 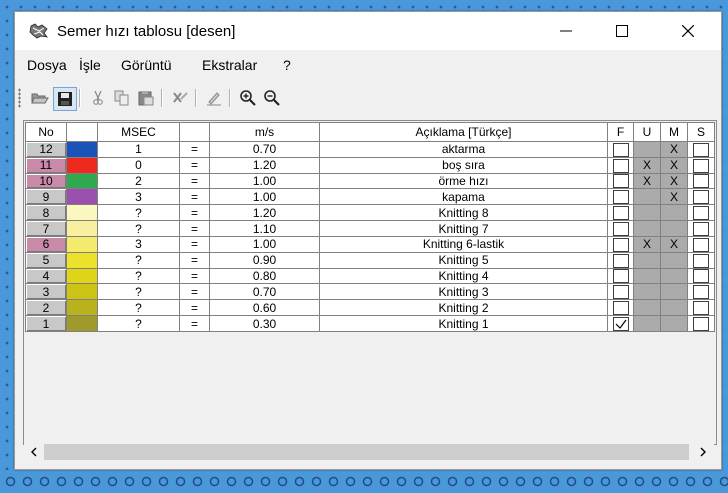 I want to click on close-button, so click(x=688, y=31).